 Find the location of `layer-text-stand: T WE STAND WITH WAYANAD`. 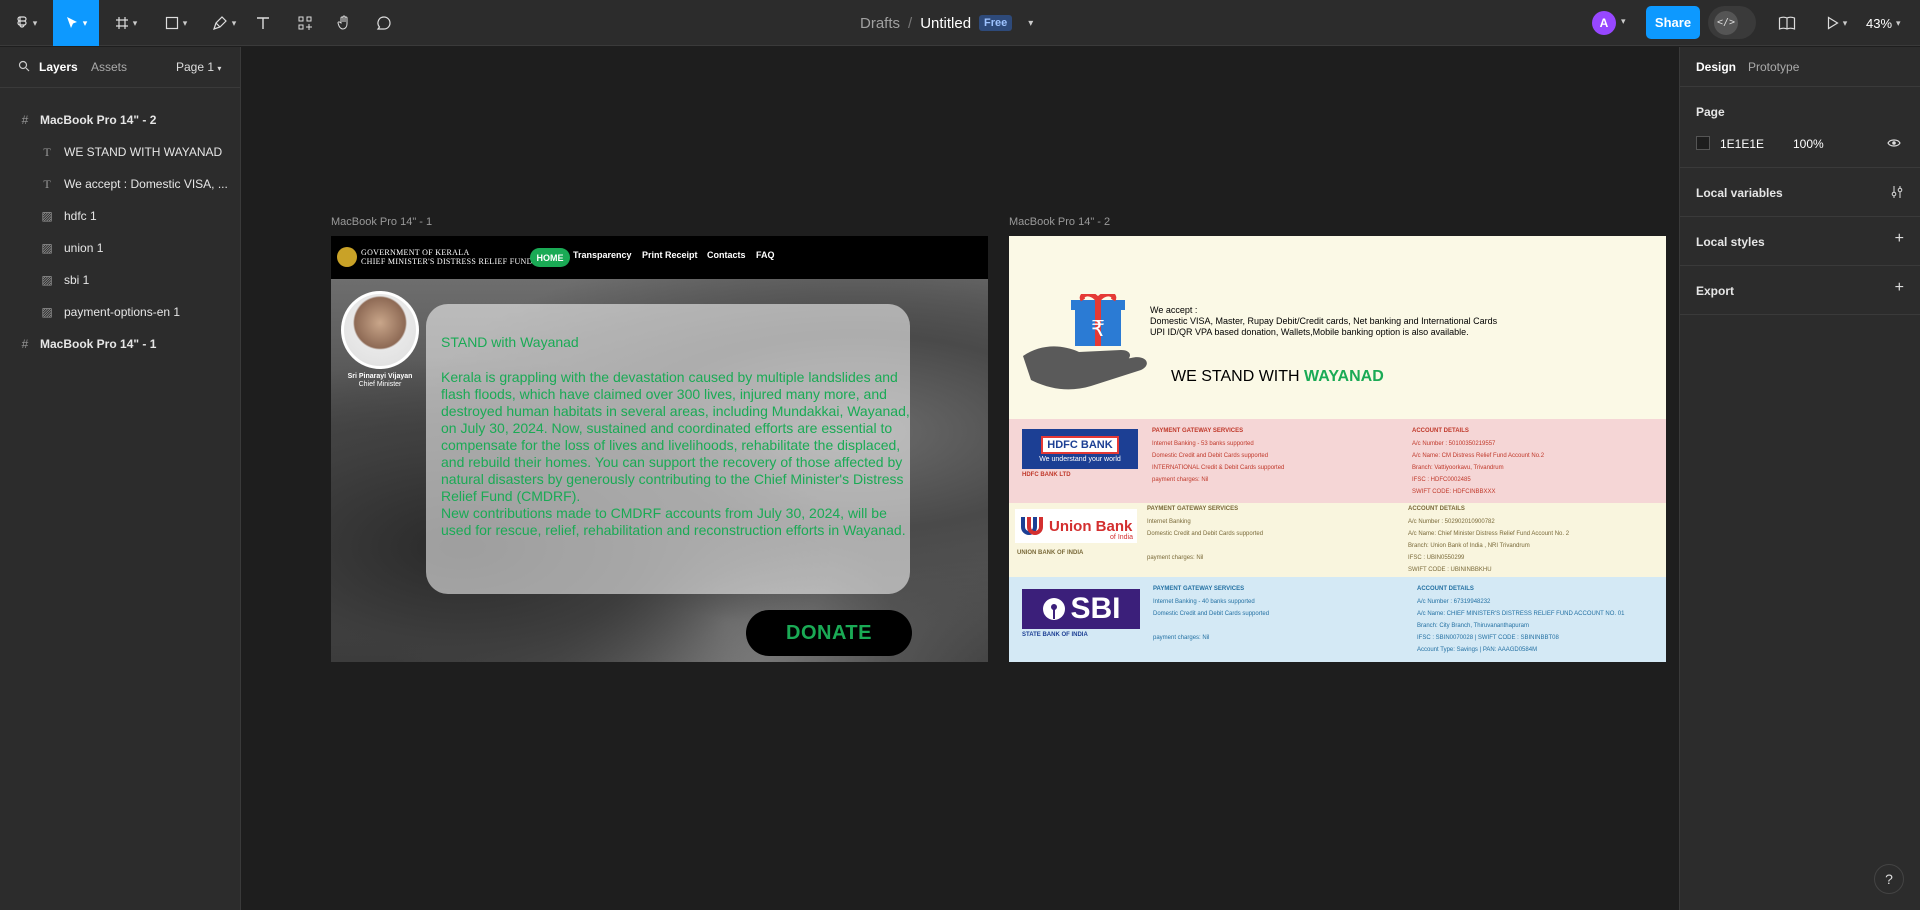

layer-text-stand: T WE STAND WITH WAYANAD is located at coordinates (120, 152).